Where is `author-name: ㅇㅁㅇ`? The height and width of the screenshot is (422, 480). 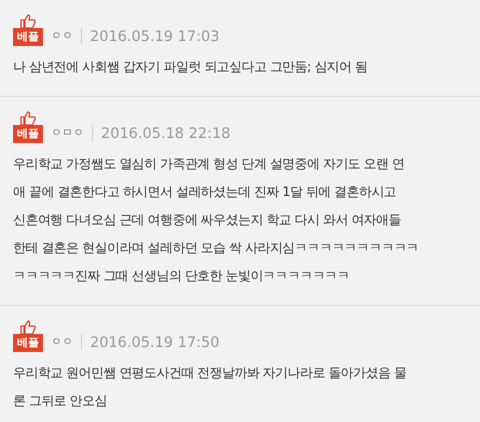
author-name: ㅇㅁㅇ is located at coordinates (67, 133).